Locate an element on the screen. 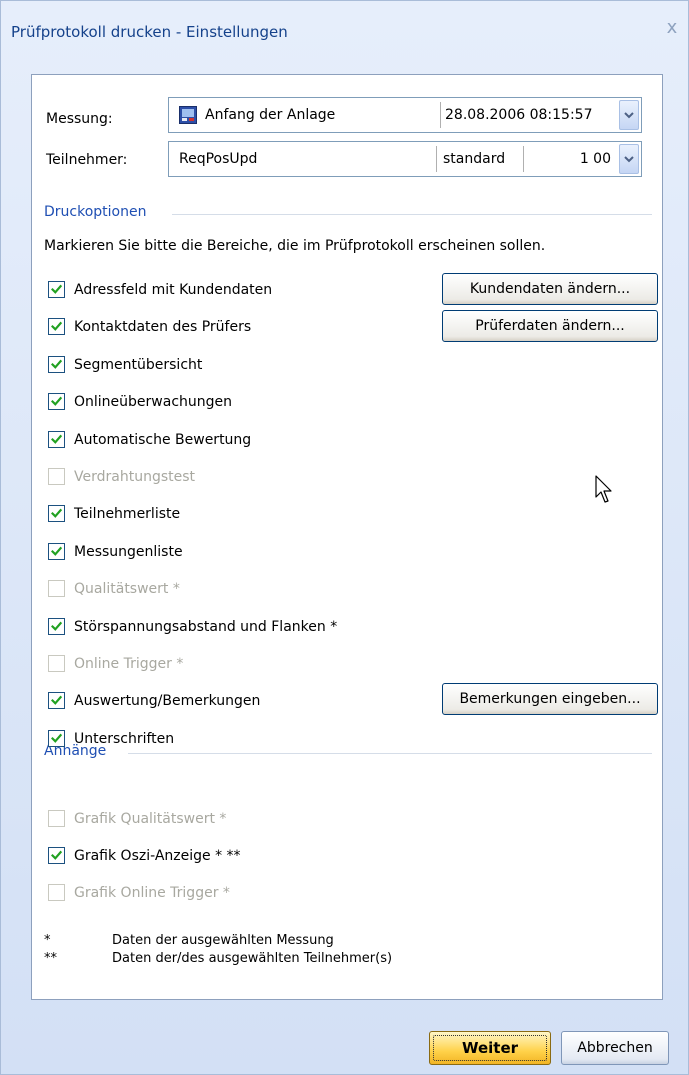  mouse-pointer-icon is located at coordinates (603, 489).